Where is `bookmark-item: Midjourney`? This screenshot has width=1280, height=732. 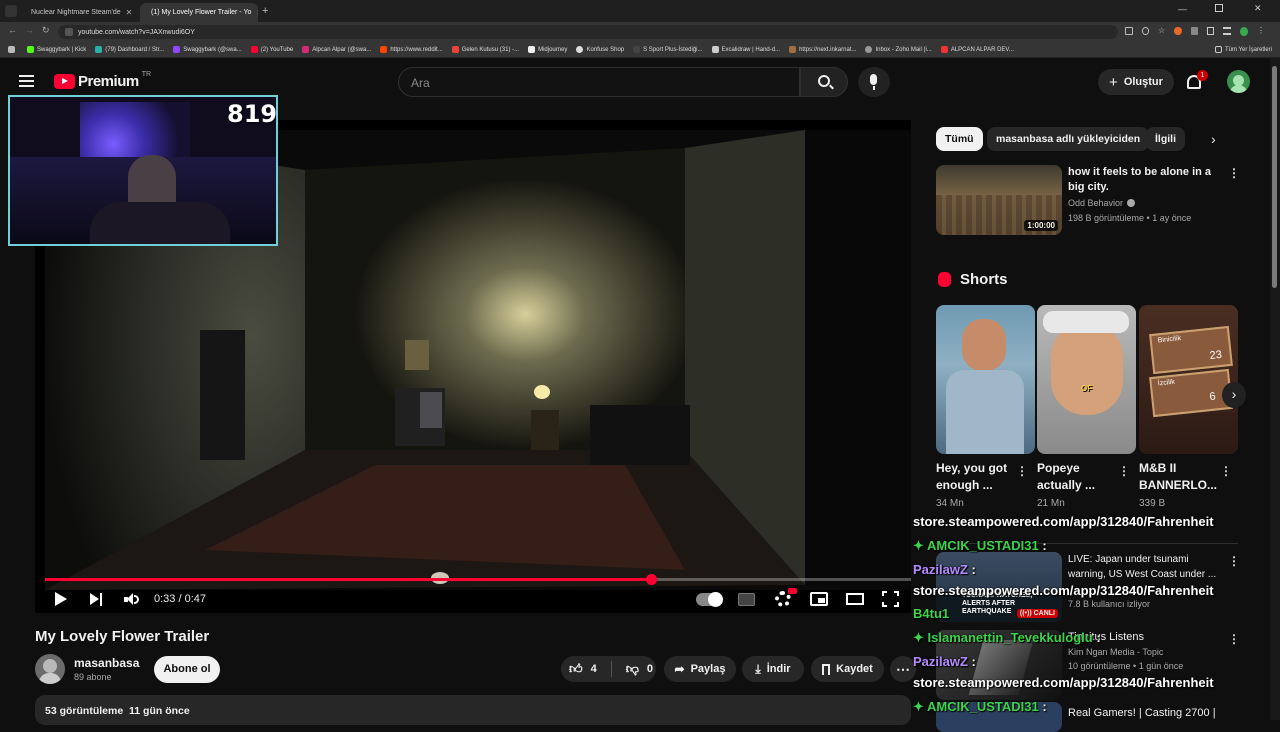 bookmark-item: Midjourney is located at coordinates (547, 49).